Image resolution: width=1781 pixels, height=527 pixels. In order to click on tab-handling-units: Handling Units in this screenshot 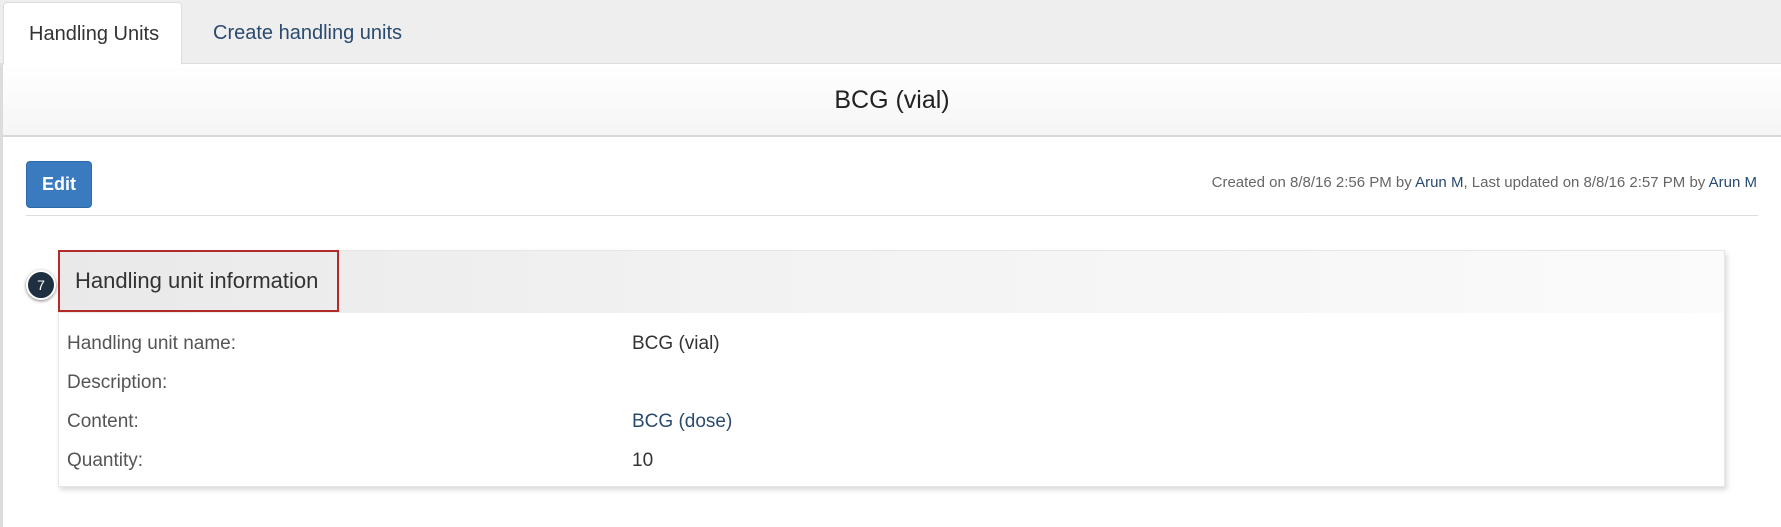, I will do `click(92, 33)`.